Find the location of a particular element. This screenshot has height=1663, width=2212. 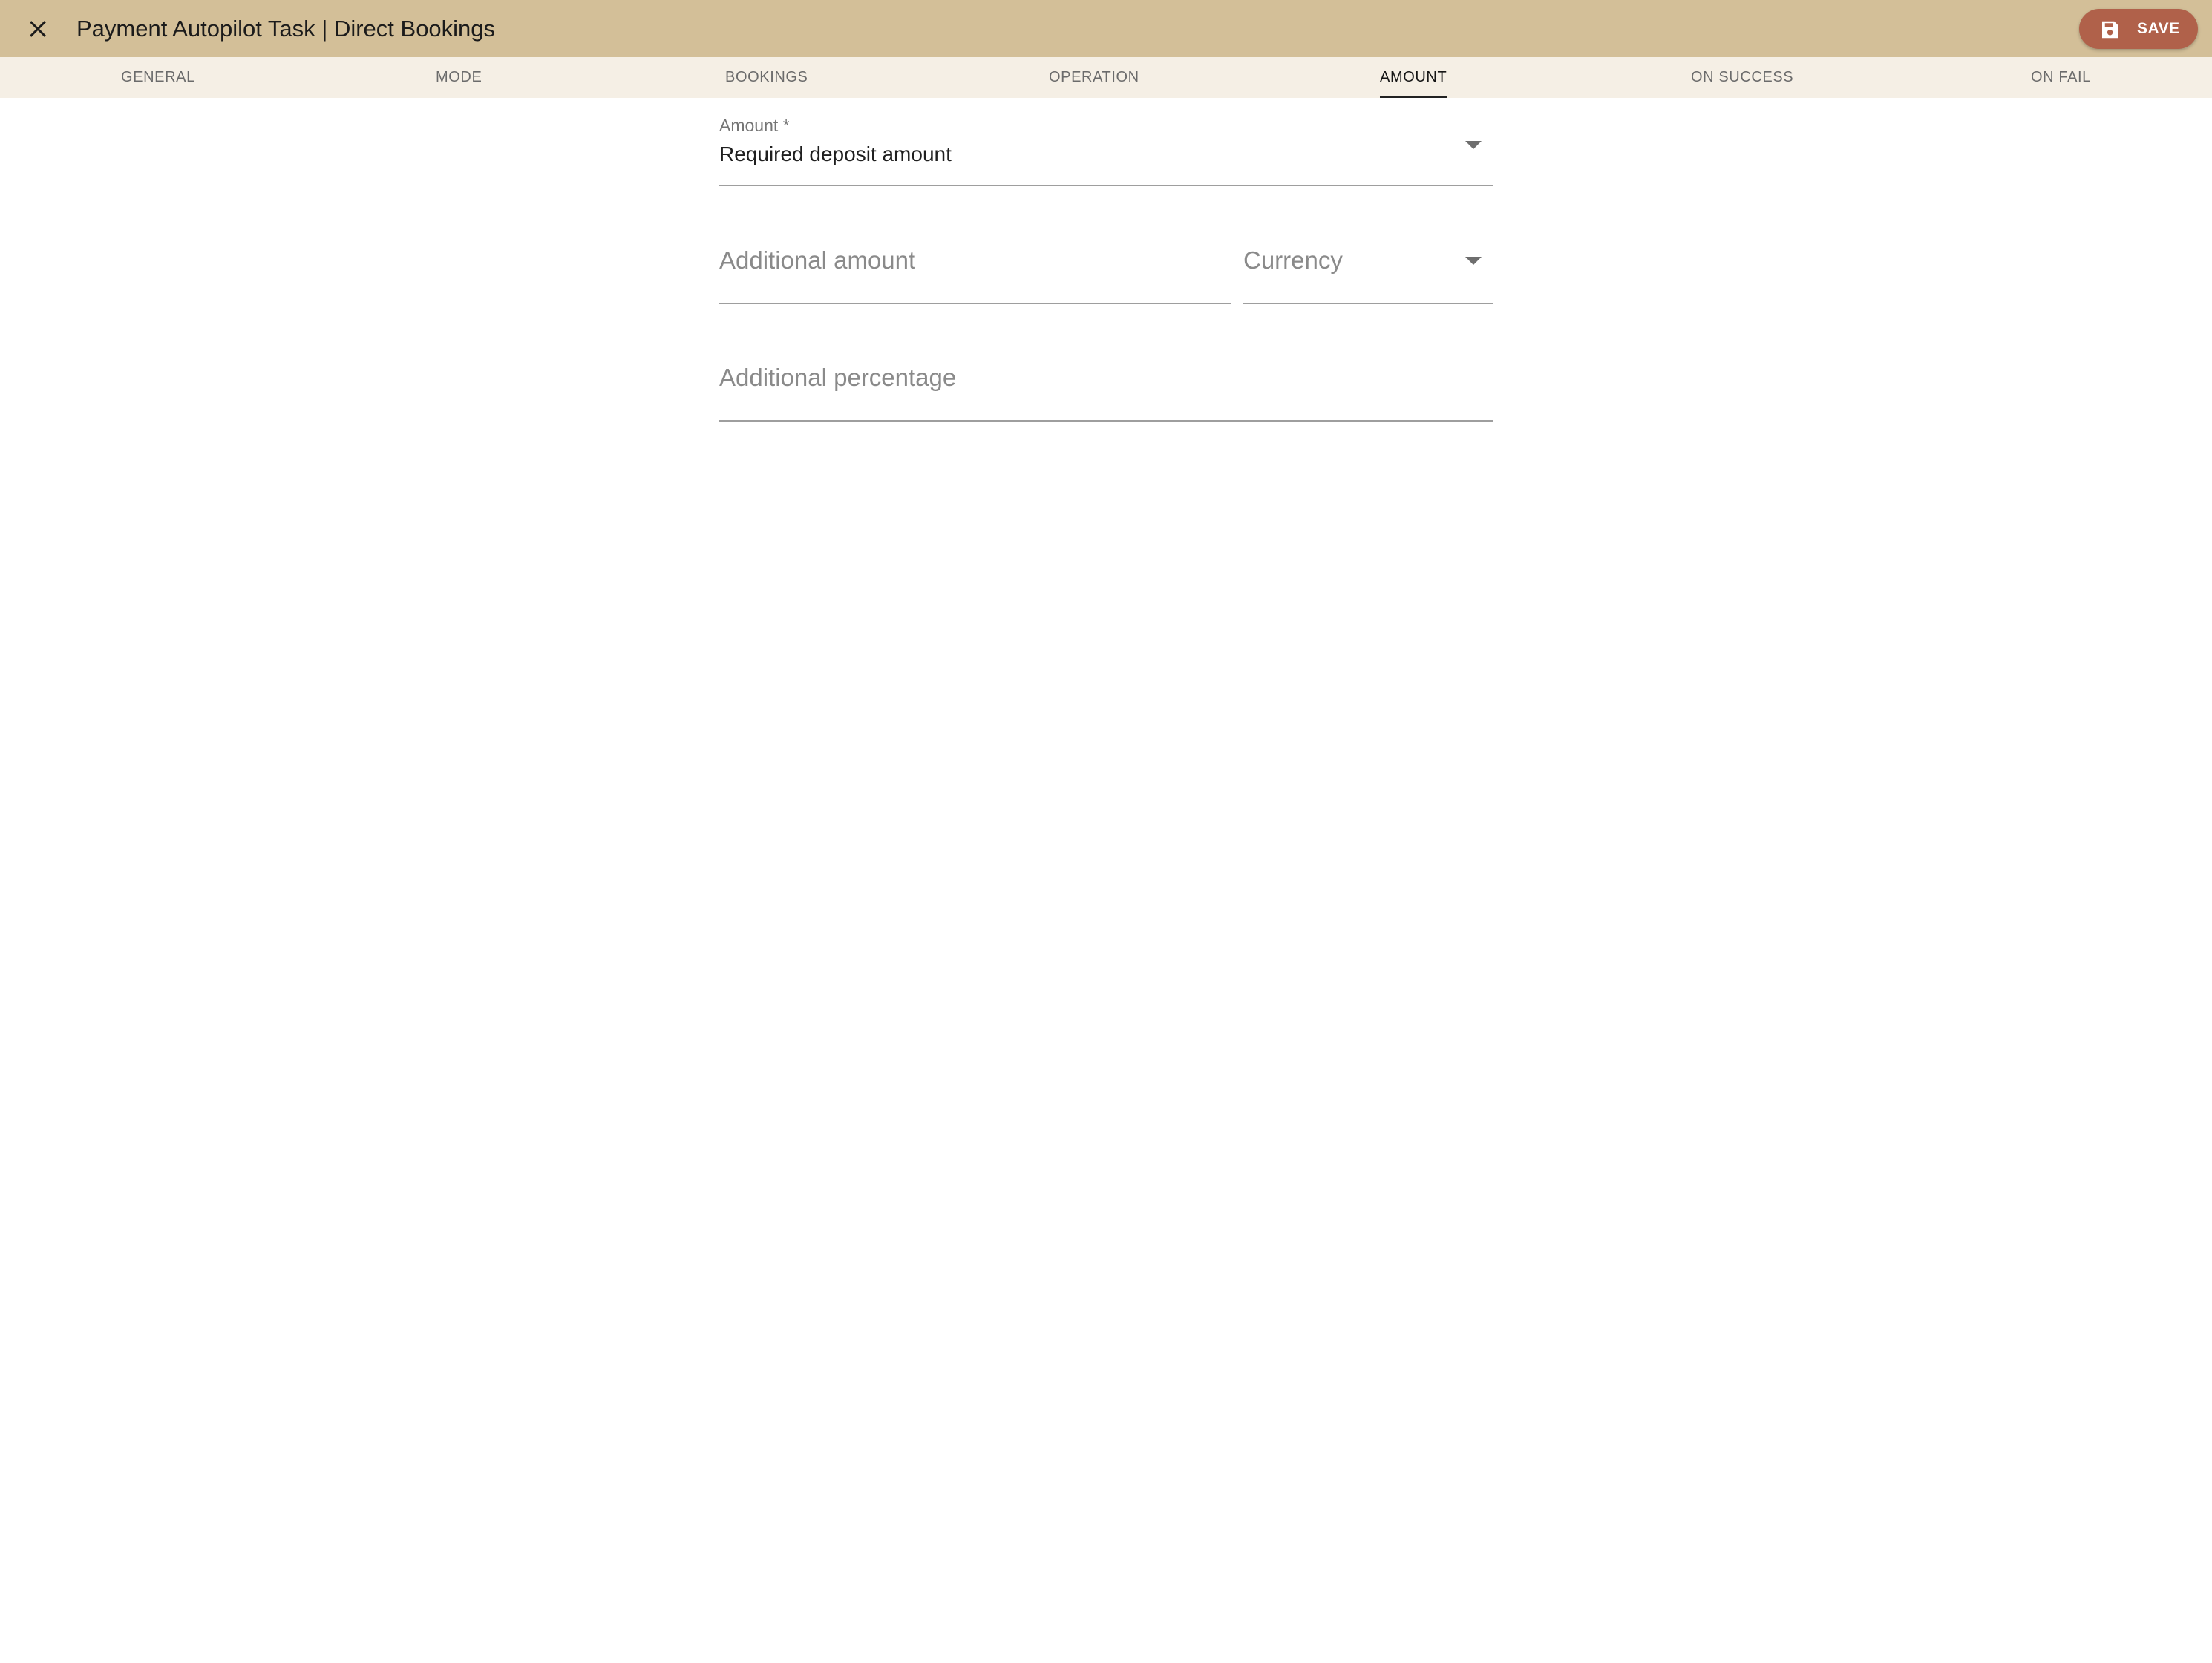

tab-operation: OPERATION is located at coordinates (1094, 77).